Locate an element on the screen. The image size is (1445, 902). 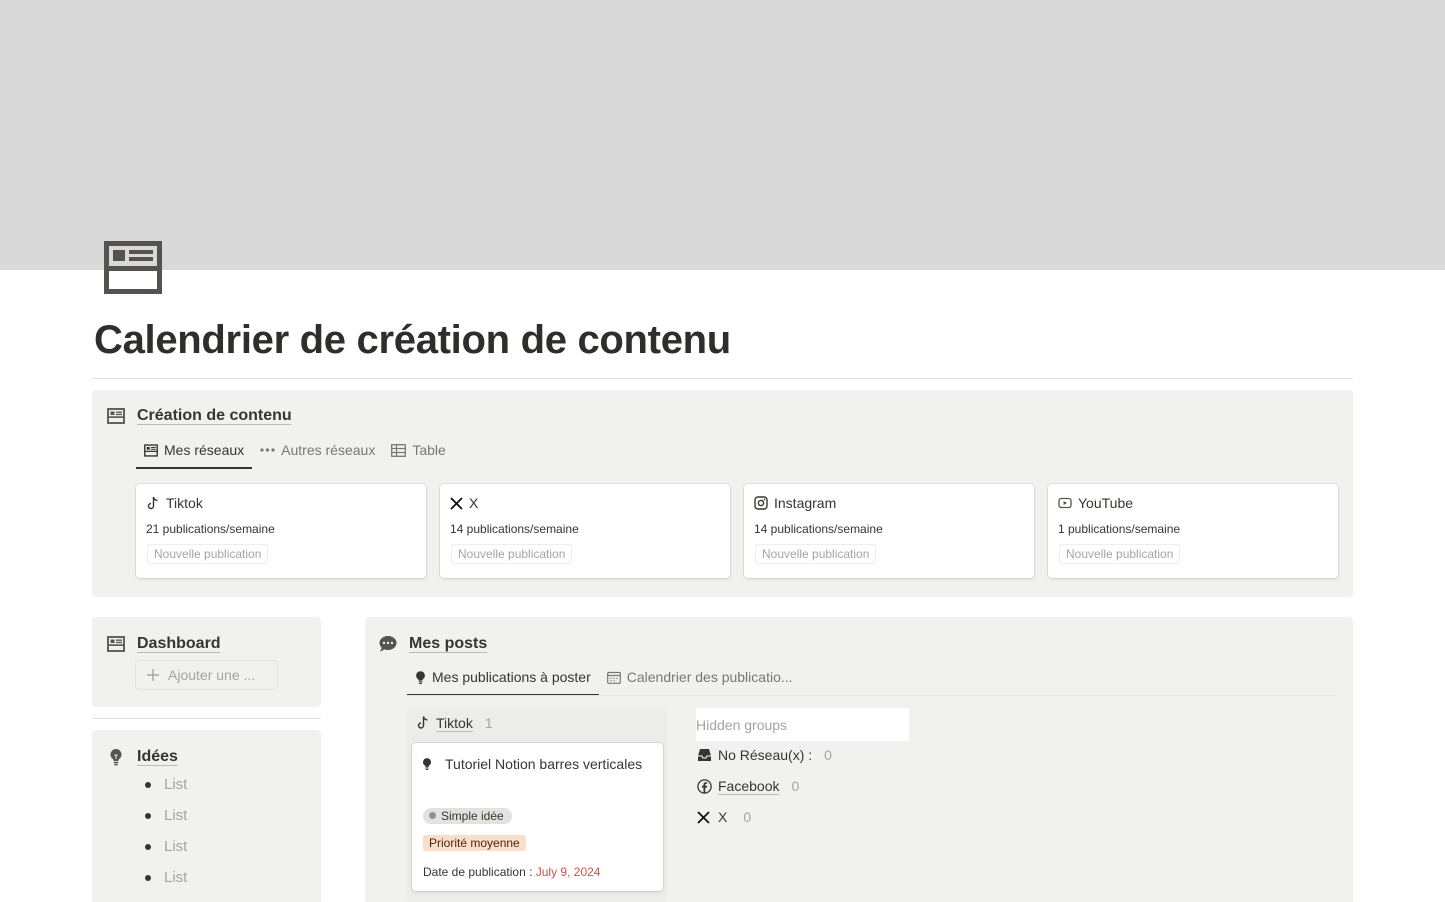
status-dot is located at coordinates (432, 815).